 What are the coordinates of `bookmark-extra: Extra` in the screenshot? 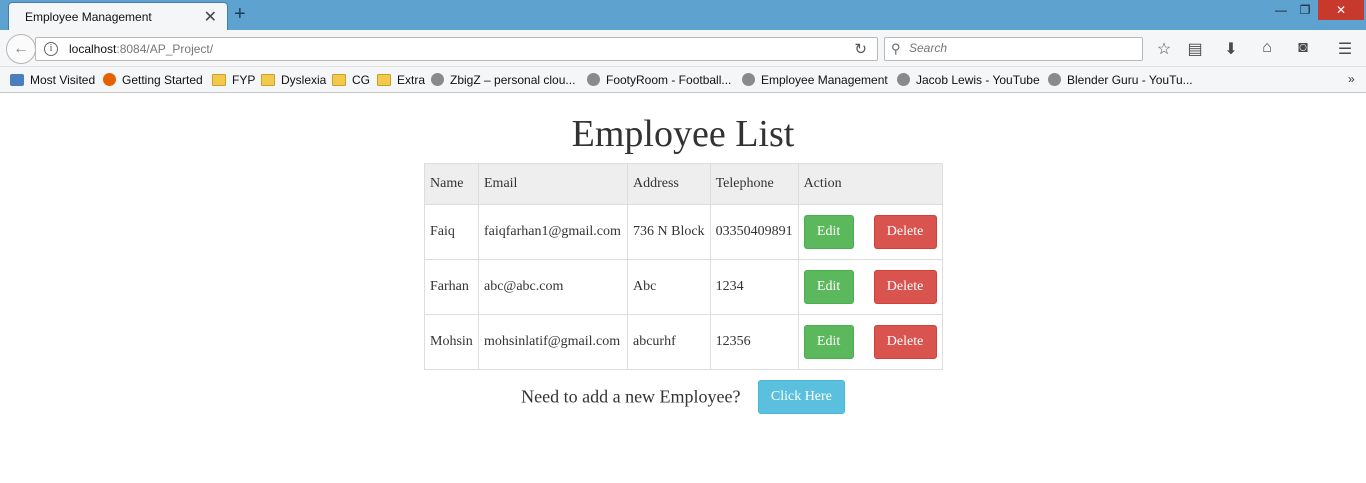 It's located at (401, 80).